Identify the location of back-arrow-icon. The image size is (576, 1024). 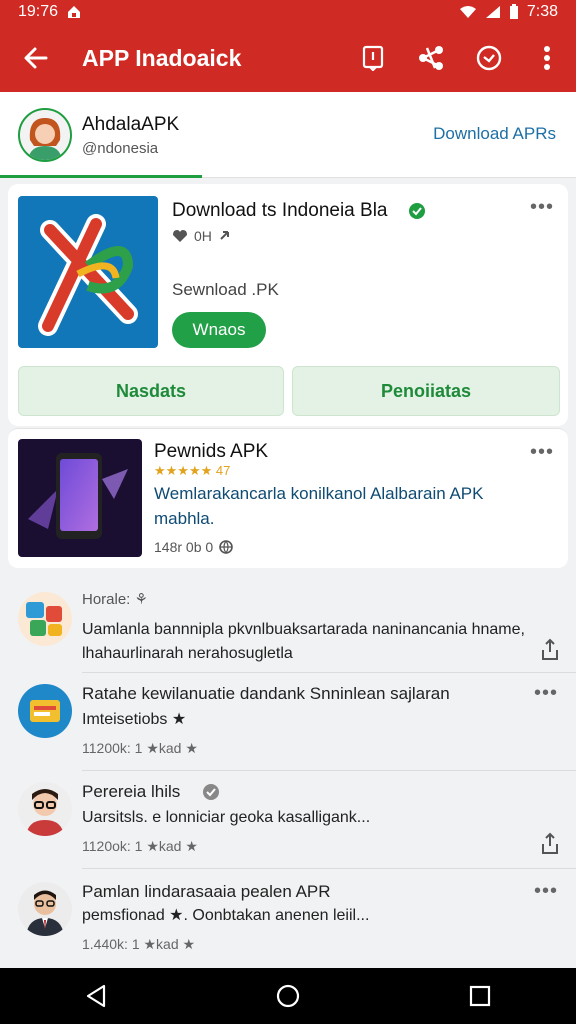
(36, 58).